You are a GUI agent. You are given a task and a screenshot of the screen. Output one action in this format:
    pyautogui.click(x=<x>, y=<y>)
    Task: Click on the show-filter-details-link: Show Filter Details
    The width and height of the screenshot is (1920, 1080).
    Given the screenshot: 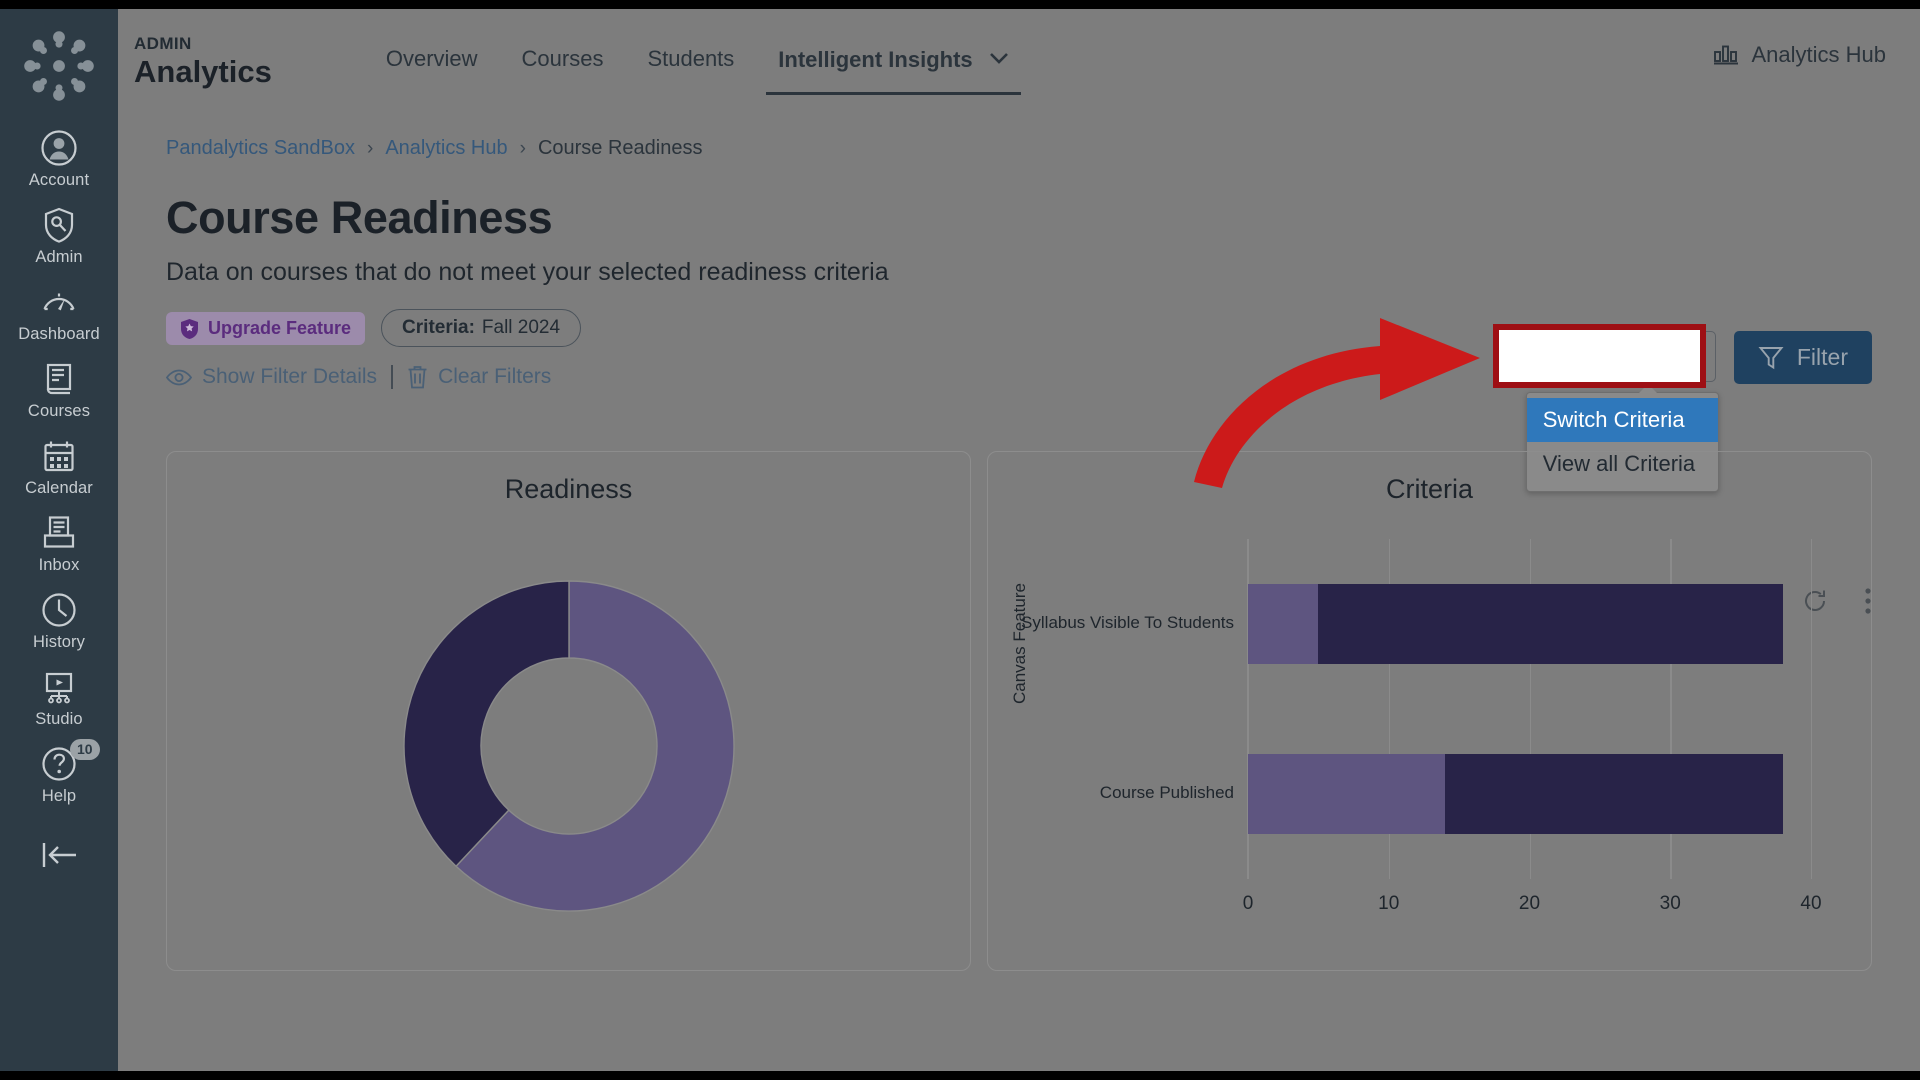 What is the action you would take?
    pyautogui.click(x=271, y=377)
    